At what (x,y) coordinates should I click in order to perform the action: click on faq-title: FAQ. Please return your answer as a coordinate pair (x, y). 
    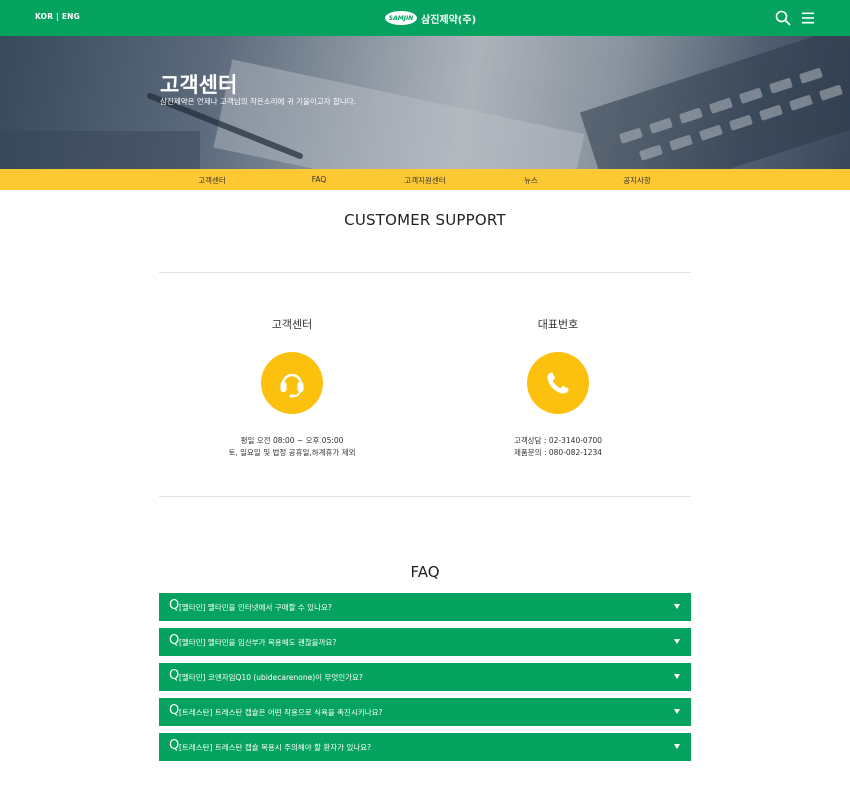
    Looking at the image, I should click on (425, 572).